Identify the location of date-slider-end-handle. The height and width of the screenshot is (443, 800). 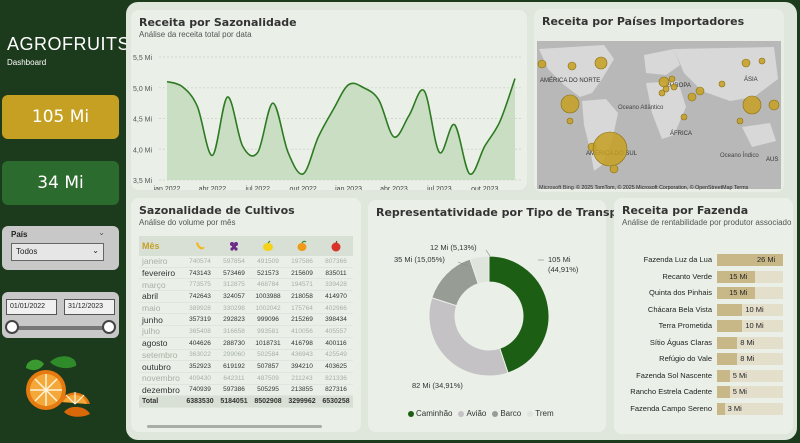
(109, 327).